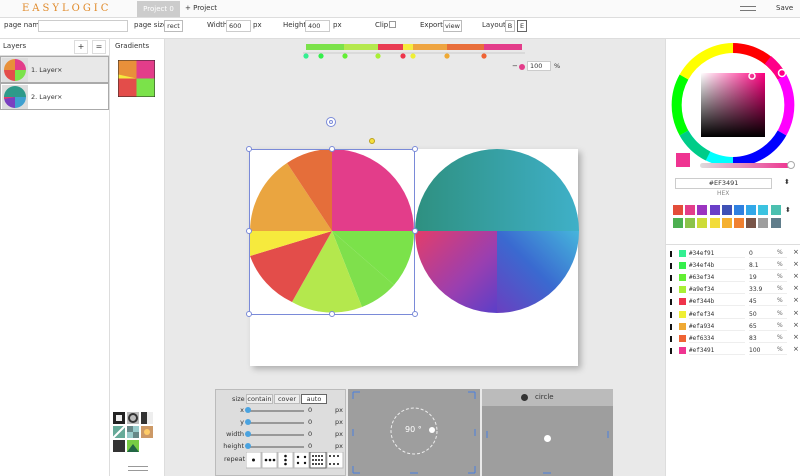 The height and width of the screenshot is (476, 800). Describe the element at coordinates (734, 289) in the screenshot. I see `gradient-stop-row: #a9ef34 33.9% ×` at that location.